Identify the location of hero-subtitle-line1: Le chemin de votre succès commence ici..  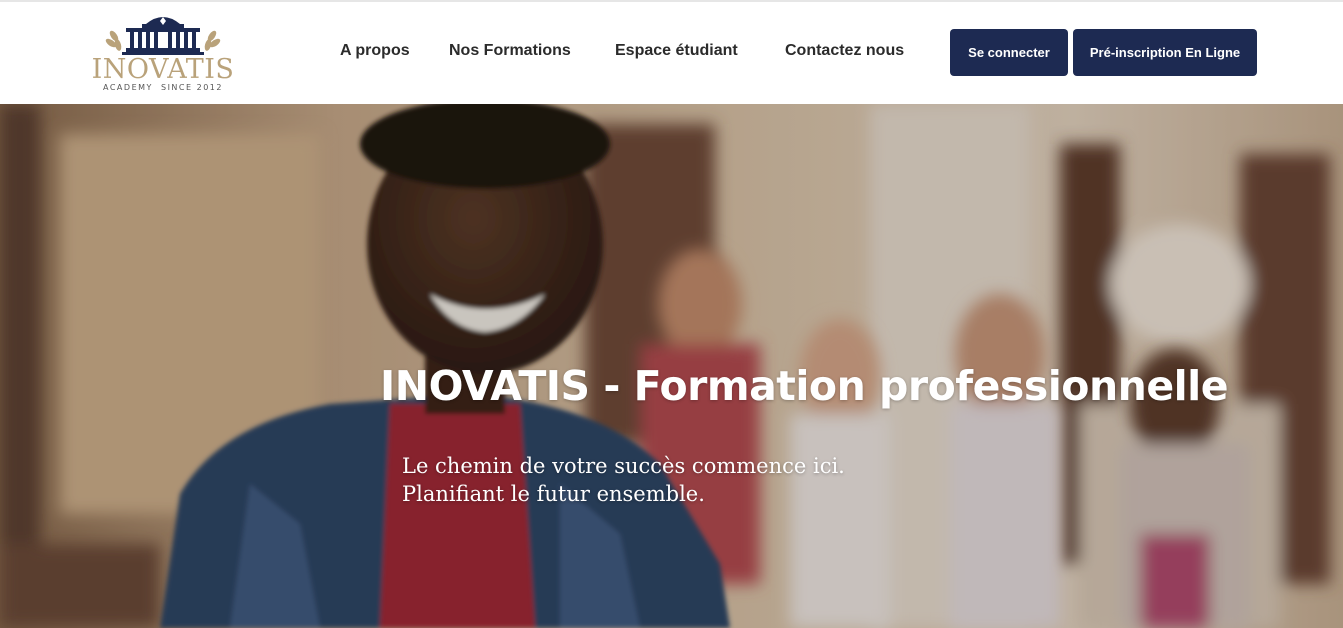
(623, 466).